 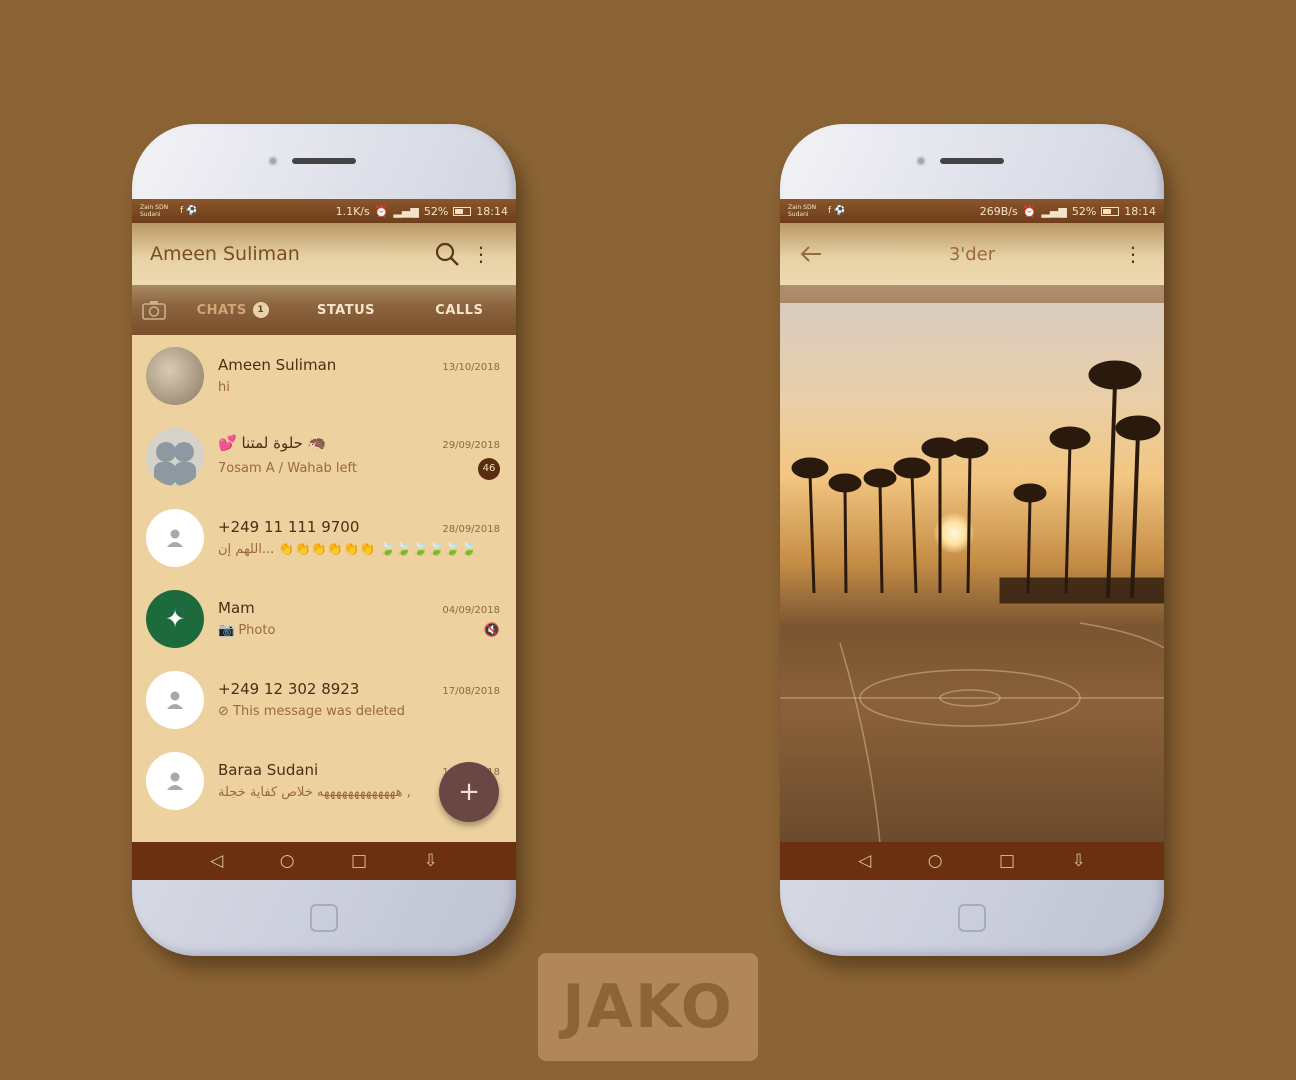 What do you see at coordinates (998, 211) in the screenshot?
I see `network-speed: 269B/s` at bounding box center [998, 211].